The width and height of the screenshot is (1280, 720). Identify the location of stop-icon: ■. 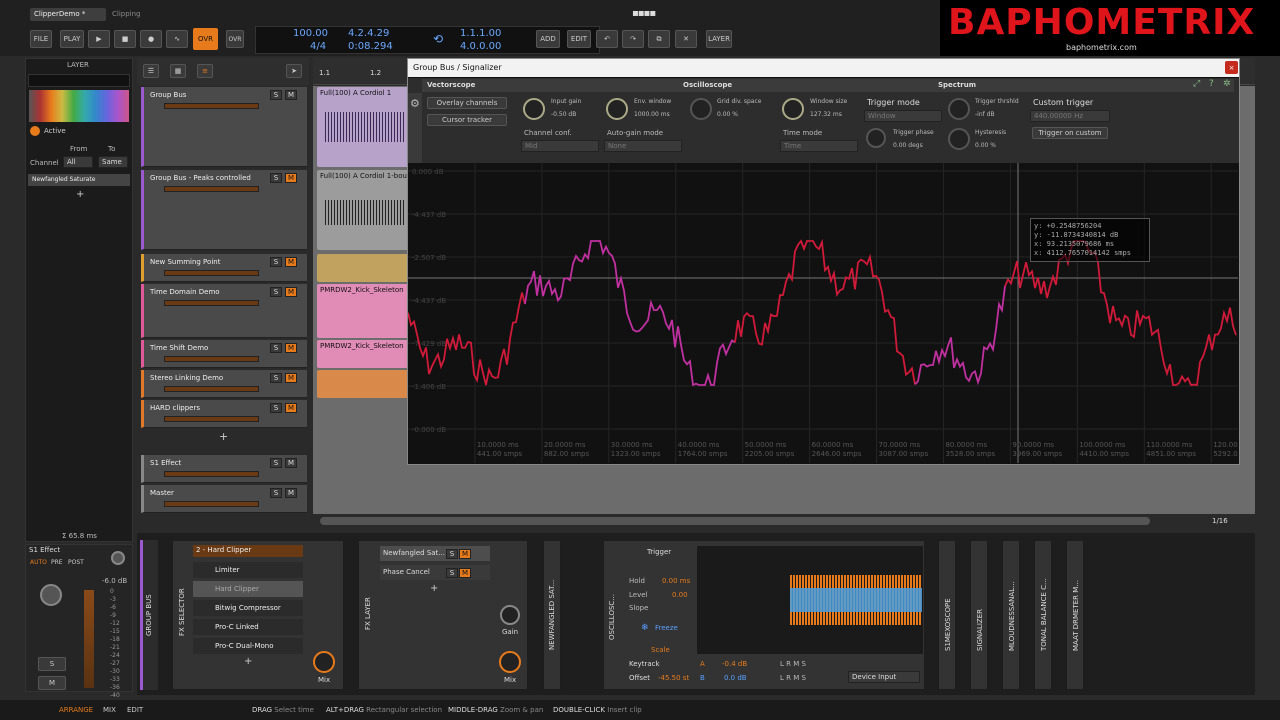
(125, 39).